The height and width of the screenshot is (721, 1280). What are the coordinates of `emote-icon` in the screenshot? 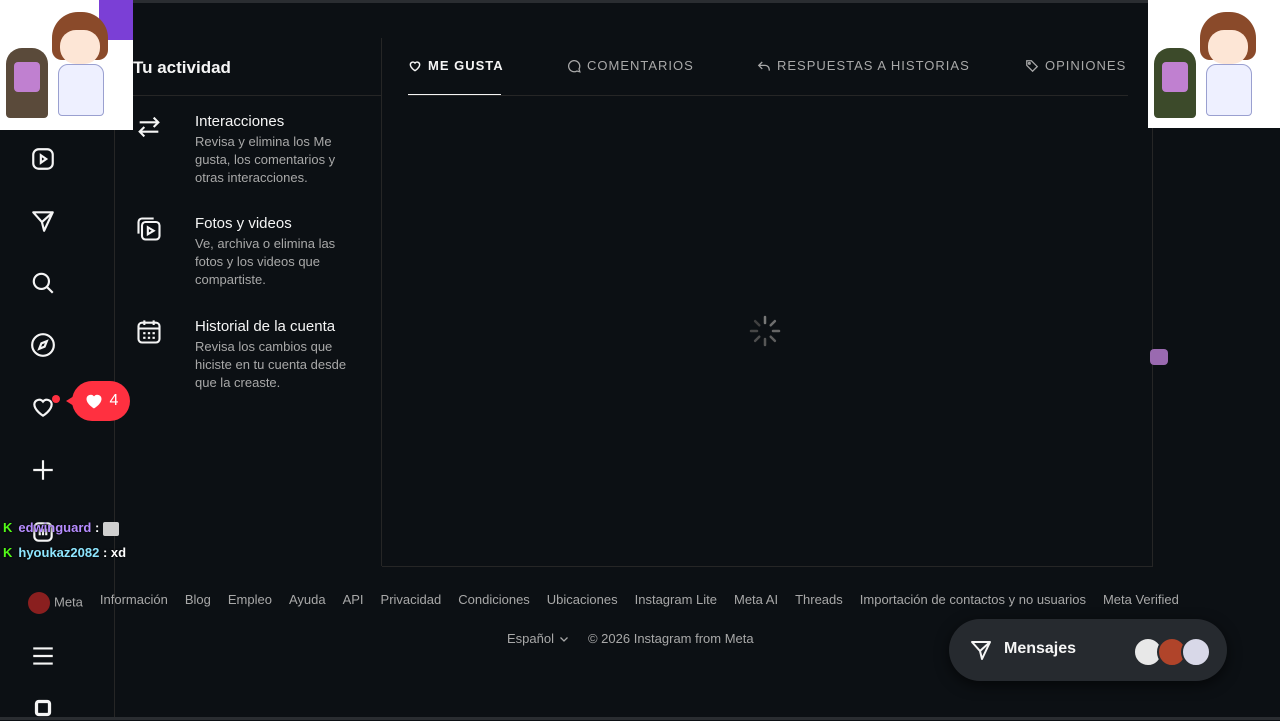 It's located at (110, 528).